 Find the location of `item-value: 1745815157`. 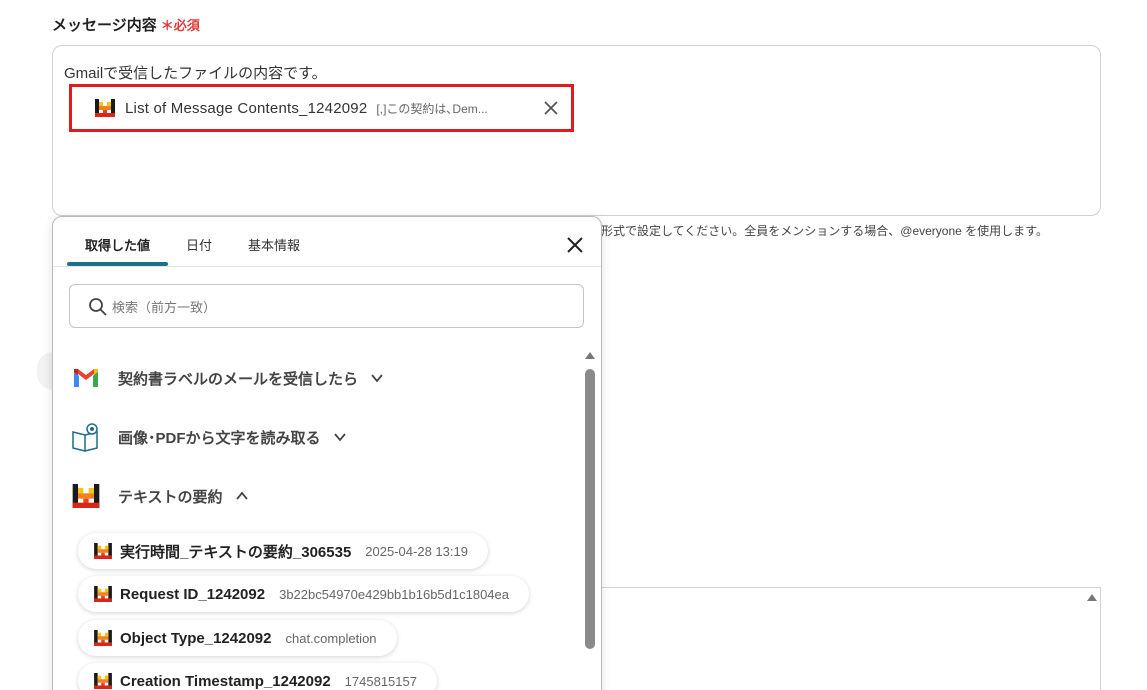

item-value: 1745815157 is located at coordinates (380, 681).